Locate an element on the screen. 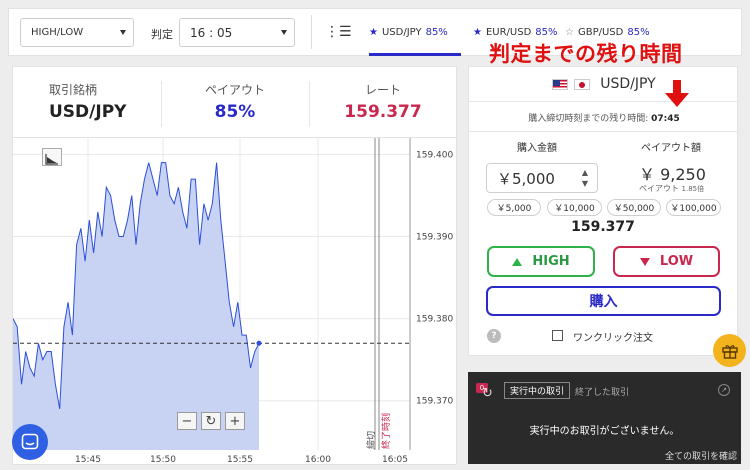 This screenshot has height=470, width=750. judge-label: 判定 is located at coordinates (162, 34).